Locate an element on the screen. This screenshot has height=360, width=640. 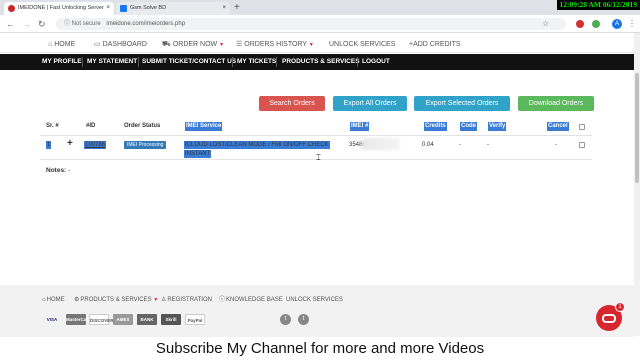
nav-order-now: ⛟ ORDER NOW ▼ is located at coordinates (193, 45).